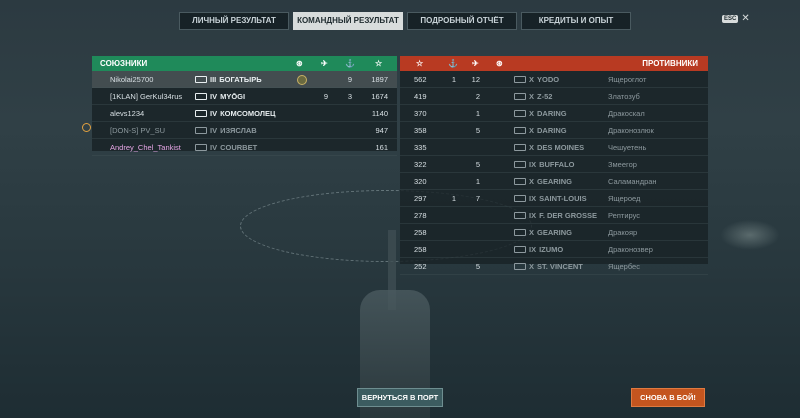  What do you see at coordinates (379, 79) in the screenshot?
I see `score-value: 1897` at bounding box center [379, 79].